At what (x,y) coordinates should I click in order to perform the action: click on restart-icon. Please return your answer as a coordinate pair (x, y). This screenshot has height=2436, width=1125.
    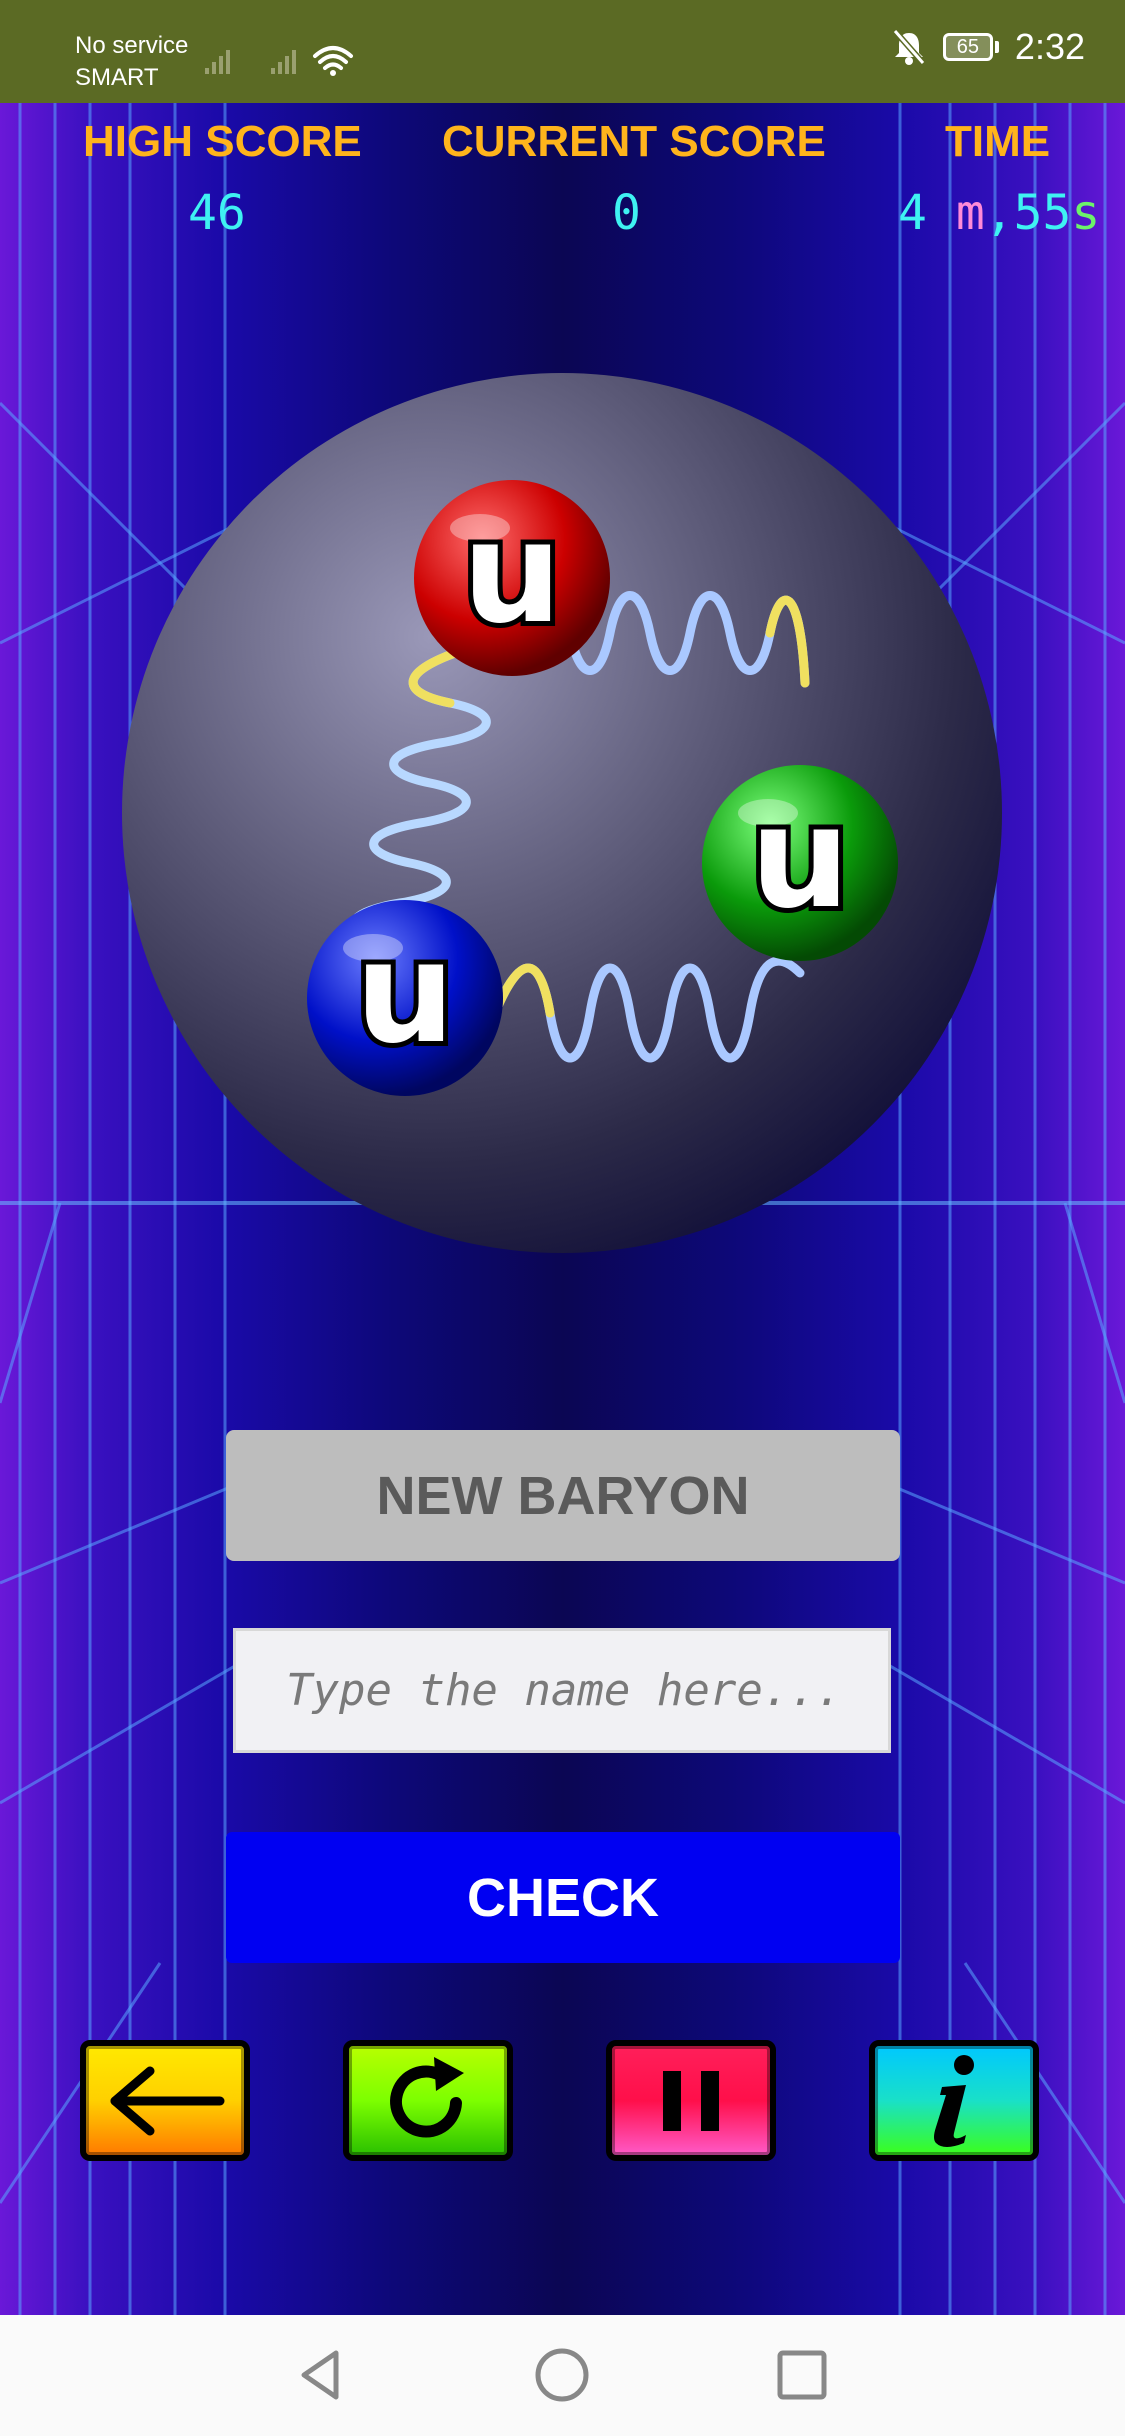
    Looking at the image, I should click on (427, 2097).